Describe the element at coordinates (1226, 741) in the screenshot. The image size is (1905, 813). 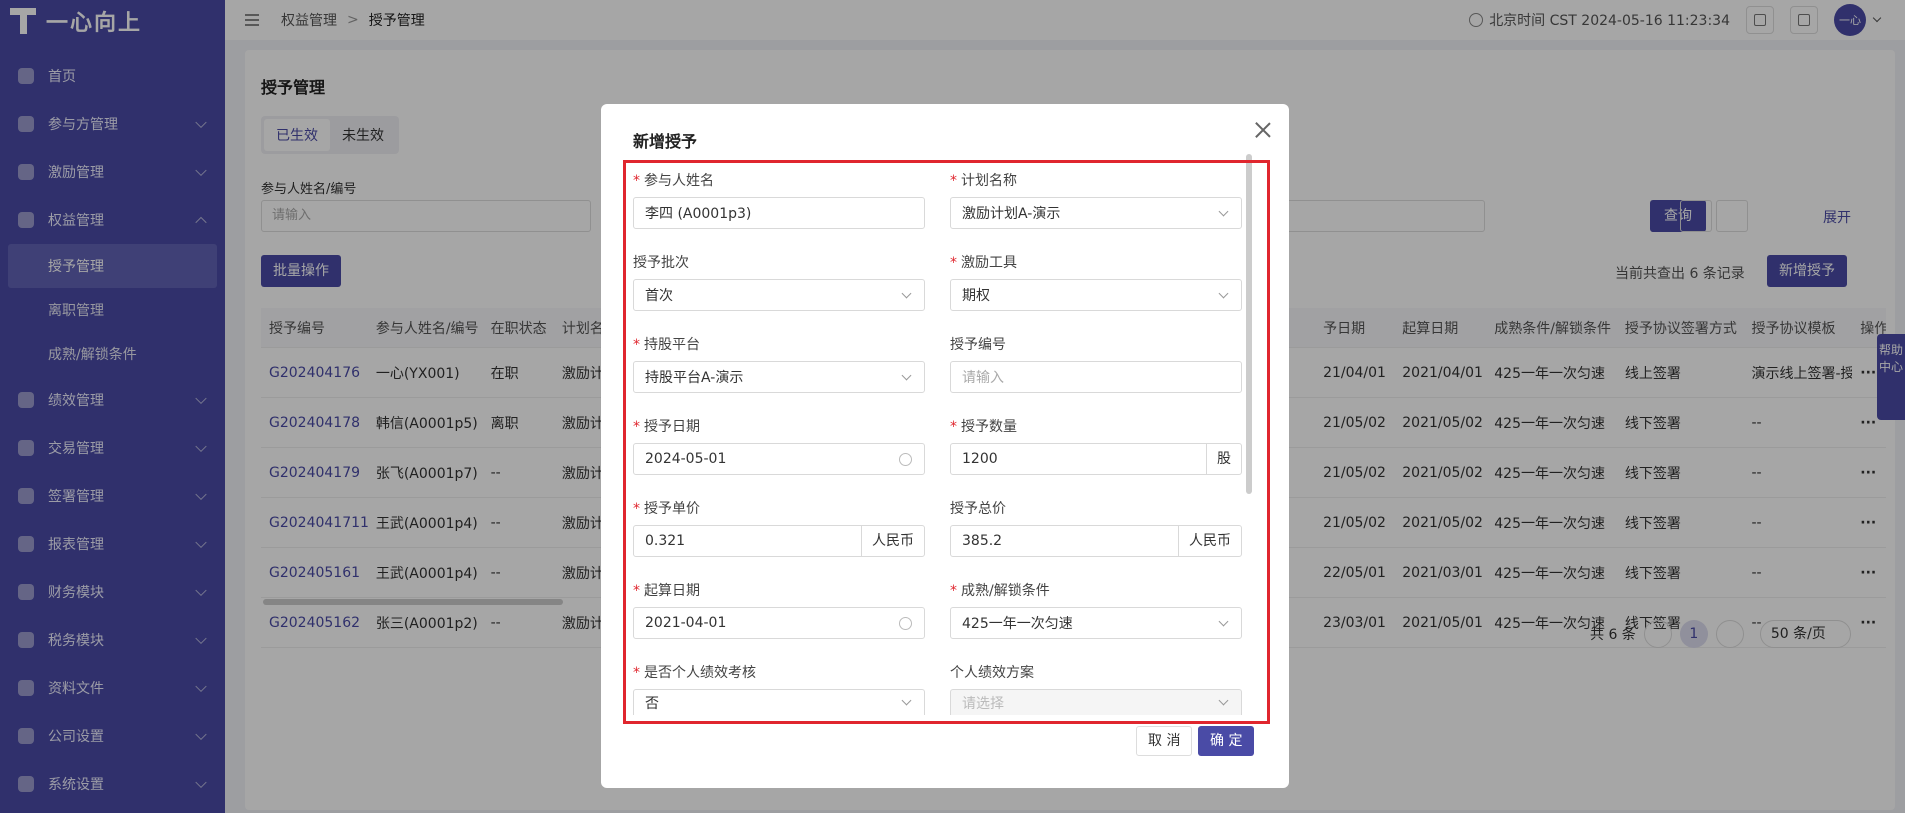
I see `confirm-button: 确 定` at that location.